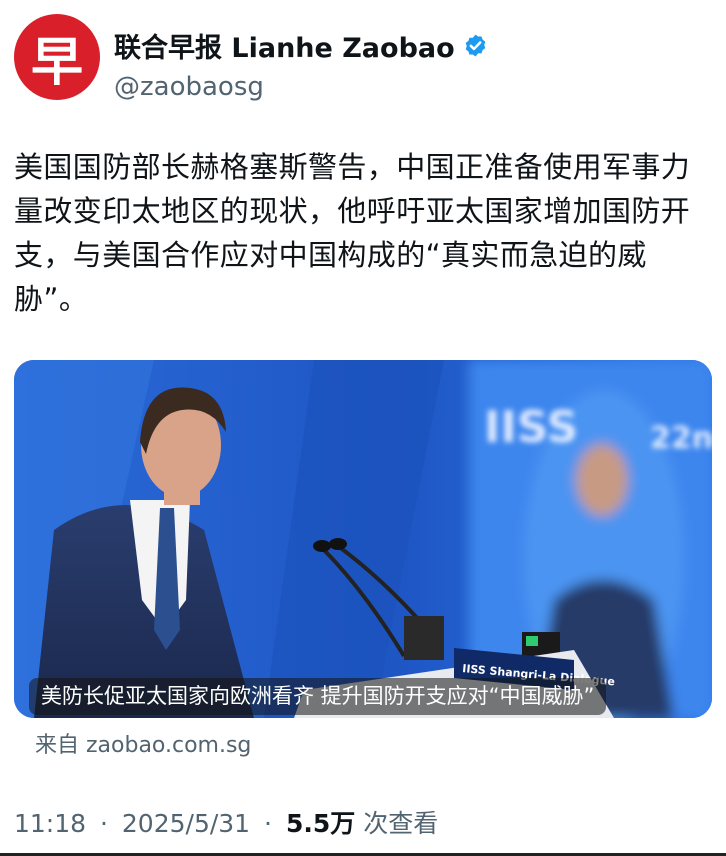 Image resolution: width=726 pixels, height=856 pixels. I want to click on views-count: 5.5万, so click(320, 823).